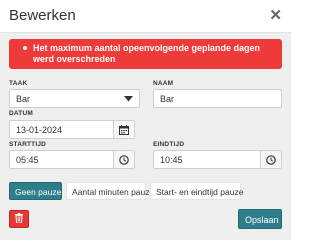  Describe the element at coordinates (21, 113) in the screenshot. I see `datum-label: DATUM` at that location.